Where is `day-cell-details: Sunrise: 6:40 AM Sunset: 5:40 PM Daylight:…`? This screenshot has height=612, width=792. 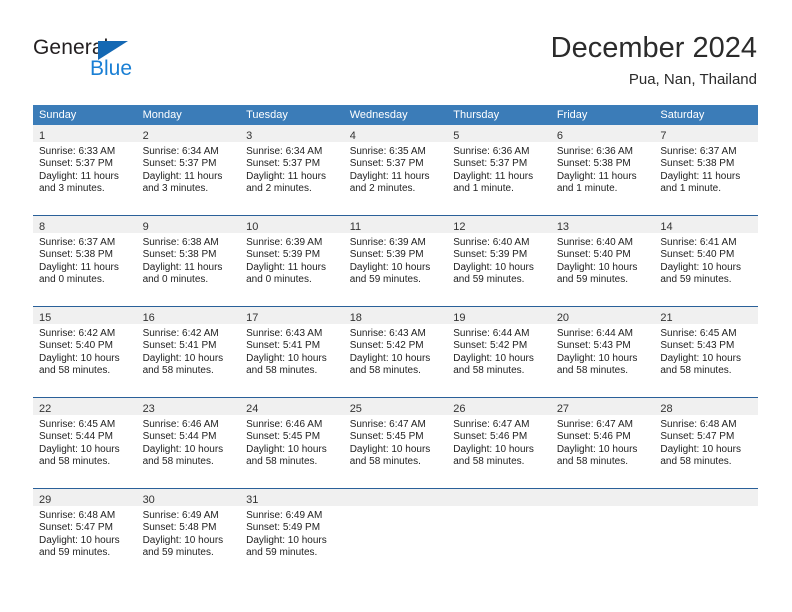 day-cell-details: Sunrise: 6:40 AM Sunset: 5:40 PM Daylight:… is located at coordinates (603, 260).